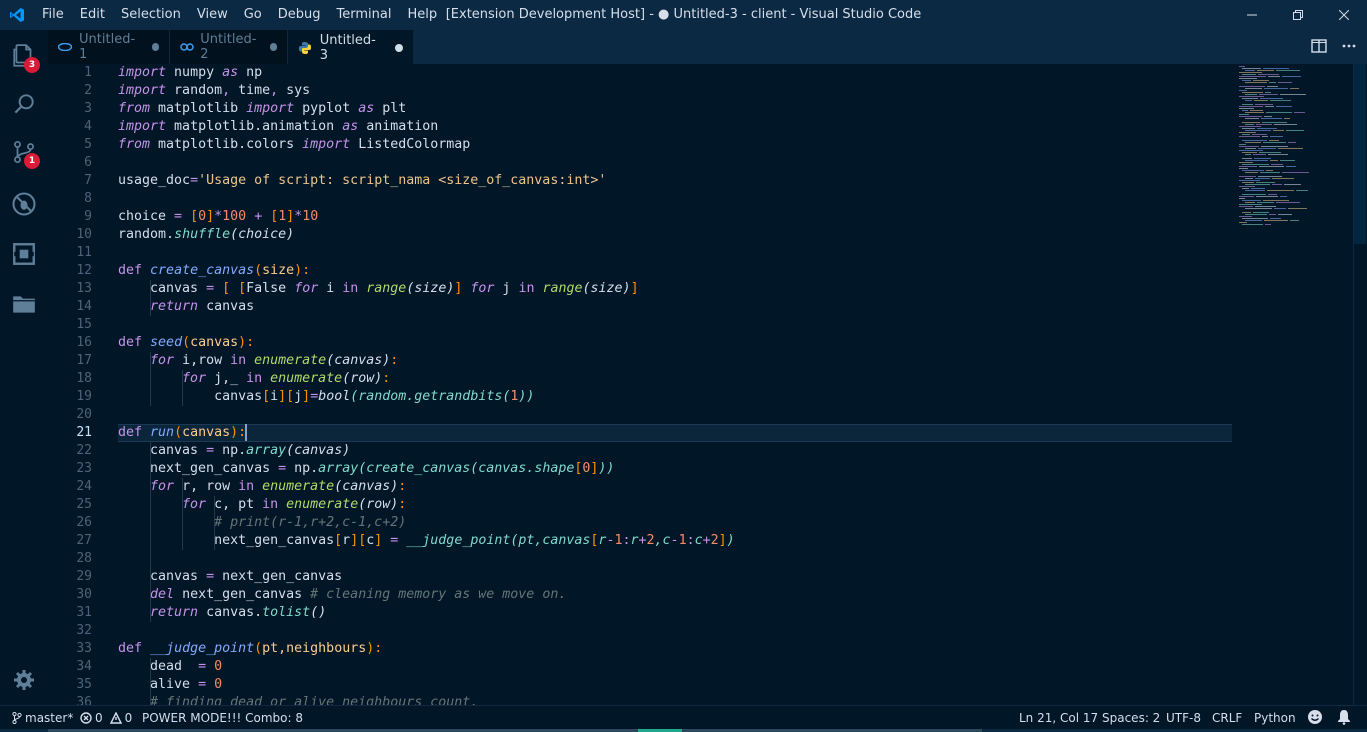 Image resolution: width=1367 pixels, height=732 pixels. I want to click on tab-untitled-1: Untitled-1, so click(109, 47).